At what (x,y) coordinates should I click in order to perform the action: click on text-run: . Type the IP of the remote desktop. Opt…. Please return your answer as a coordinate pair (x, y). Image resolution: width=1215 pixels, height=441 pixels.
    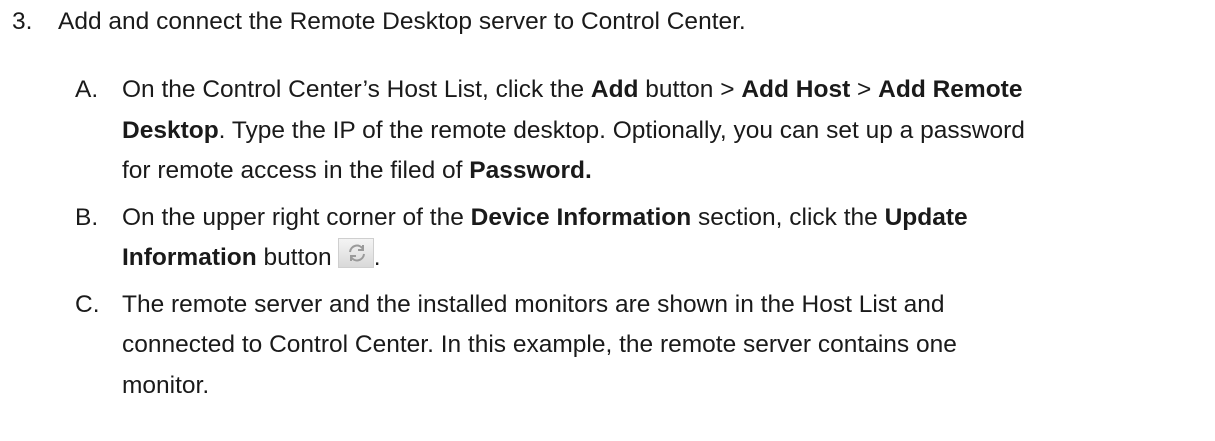
    Looking at the image, I should click on (621, 130).